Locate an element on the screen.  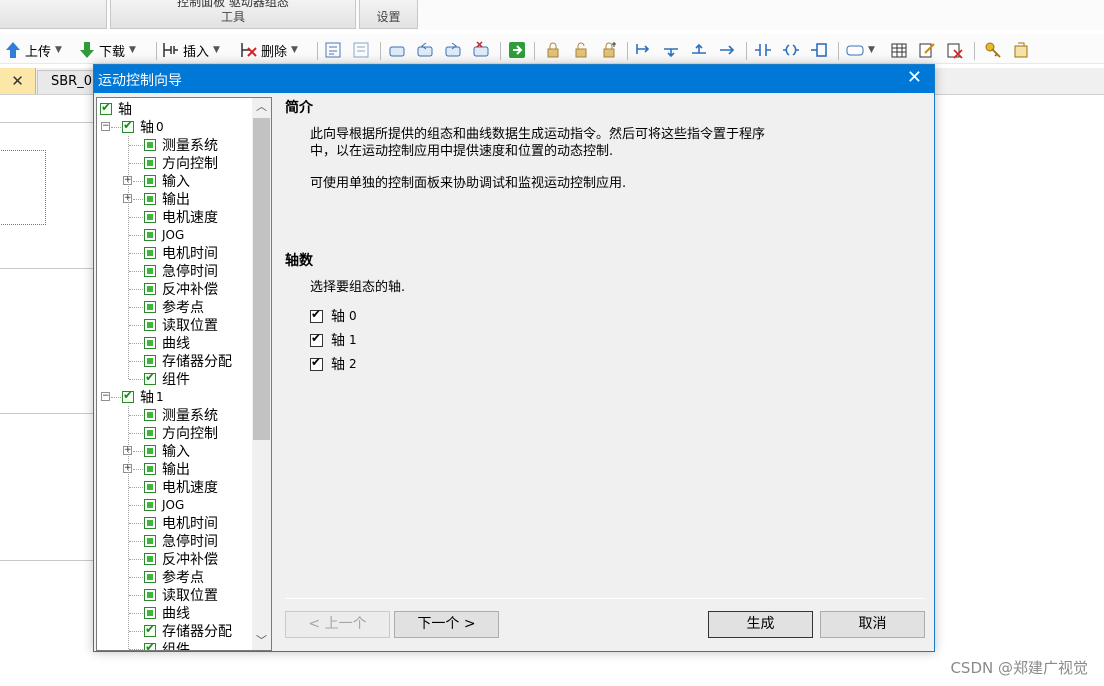
axis-2-checkbox: ✔ is located at coordinates (316, 363).